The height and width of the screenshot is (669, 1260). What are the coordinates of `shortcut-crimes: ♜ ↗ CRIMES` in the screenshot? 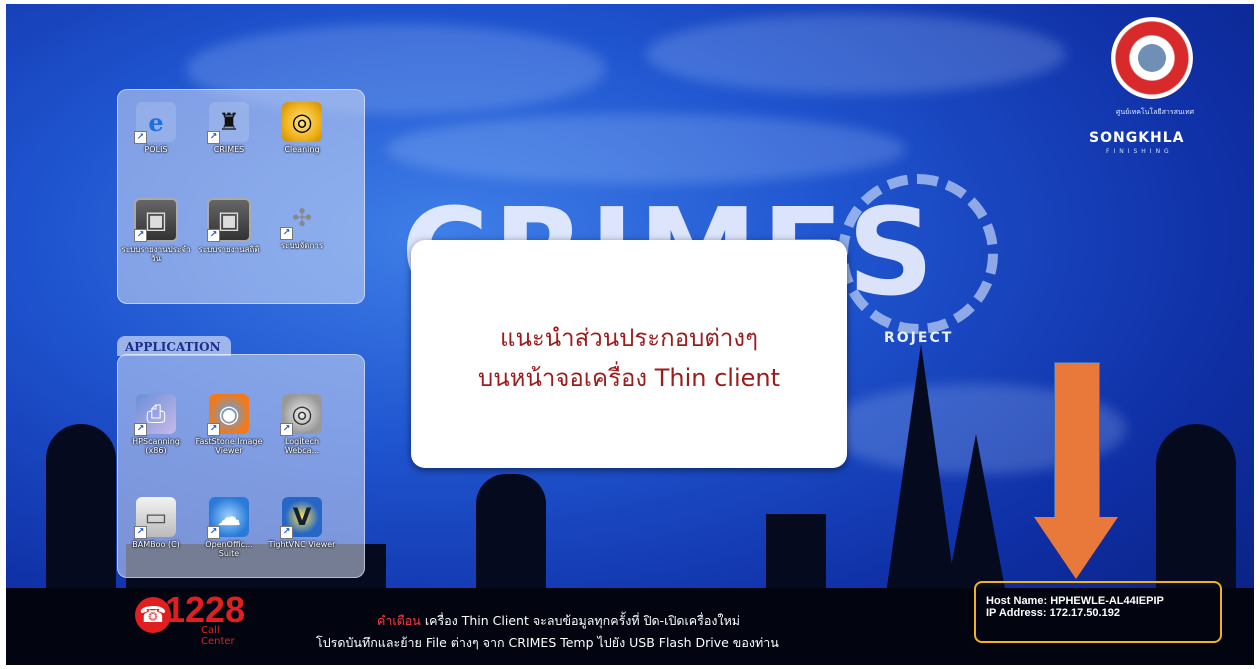 It's located at (229, 128).